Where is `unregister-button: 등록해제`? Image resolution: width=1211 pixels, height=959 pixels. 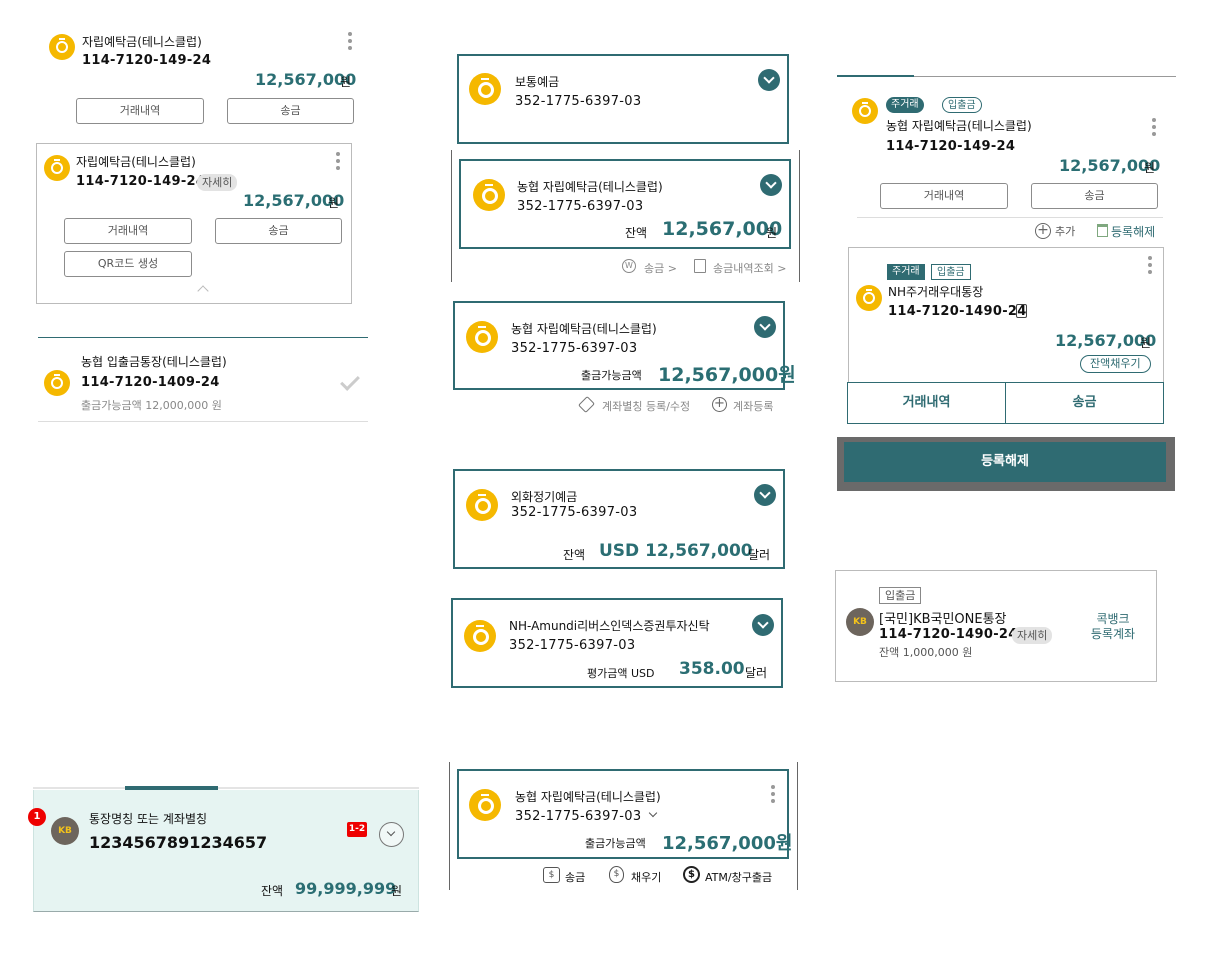
unregister-button: 등록해제 is located at coordinates (1005, 462).